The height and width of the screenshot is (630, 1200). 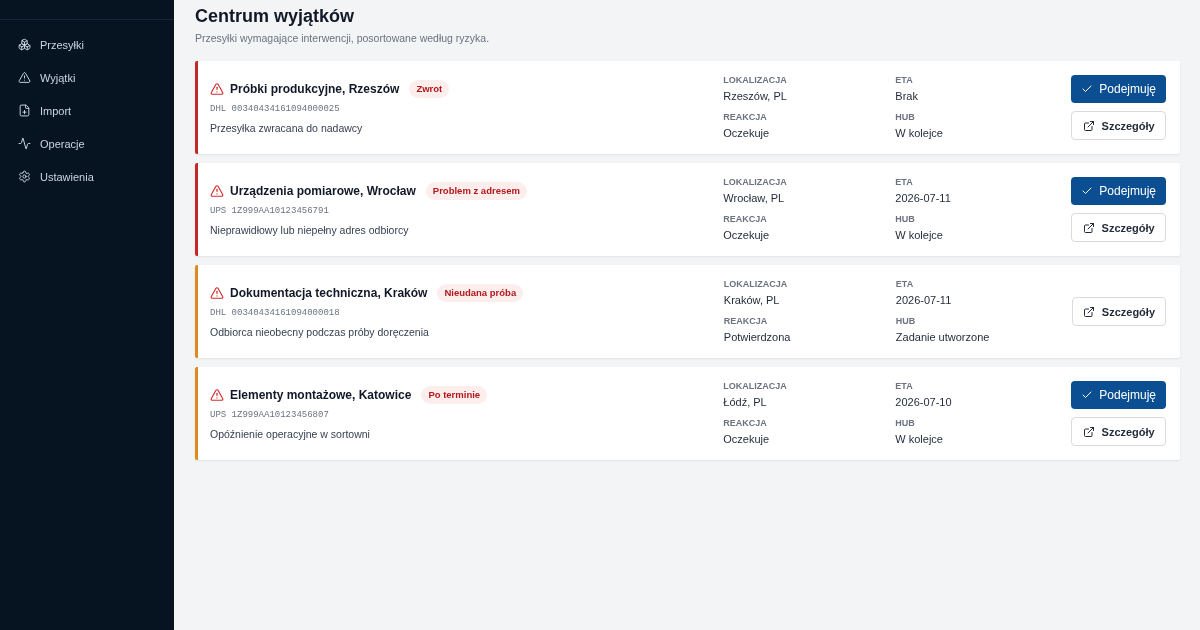 What do you see at coordinates (754, 198) in the screenshot?
I see `field-value: Wrocław, PL` at bounding box center [754, 198].